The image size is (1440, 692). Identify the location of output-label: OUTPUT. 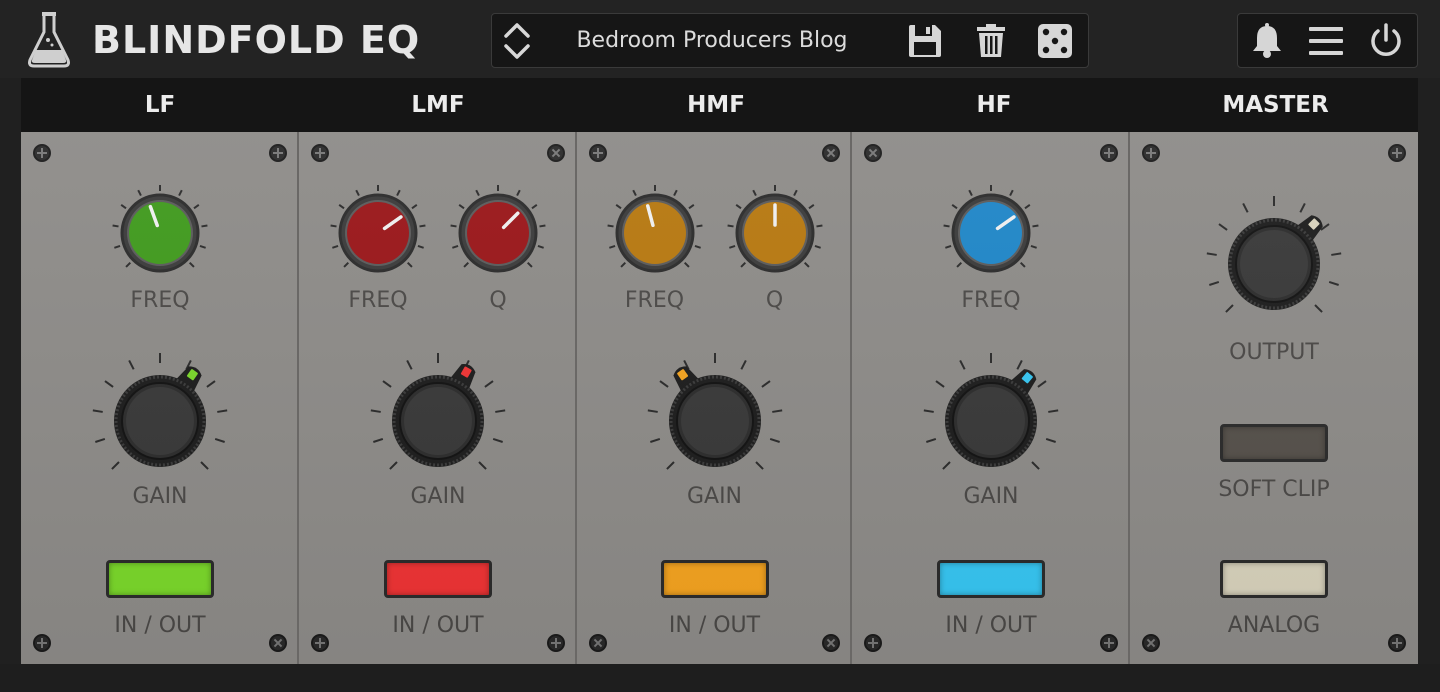
(1274, 352).